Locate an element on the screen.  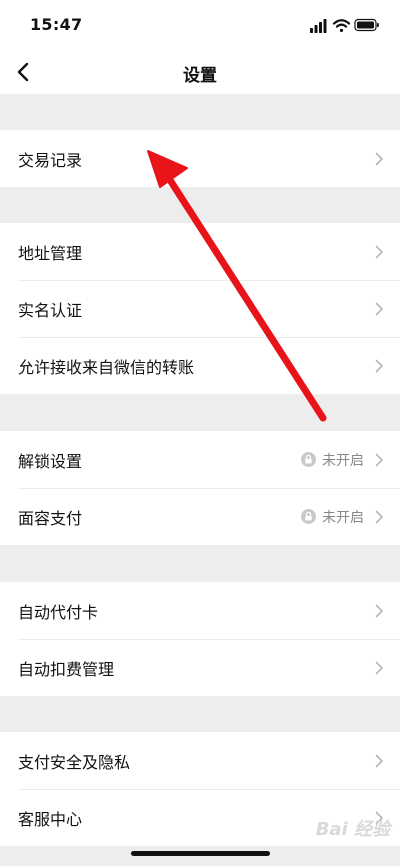
status-icons is located at coordinates (344, 25).